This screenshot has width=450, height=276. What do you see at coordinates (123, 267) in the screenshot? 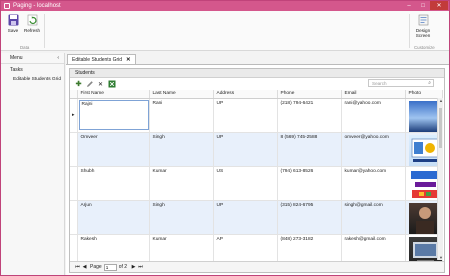
I see `page-count-label: of 2` at bounding box center [123, 267].